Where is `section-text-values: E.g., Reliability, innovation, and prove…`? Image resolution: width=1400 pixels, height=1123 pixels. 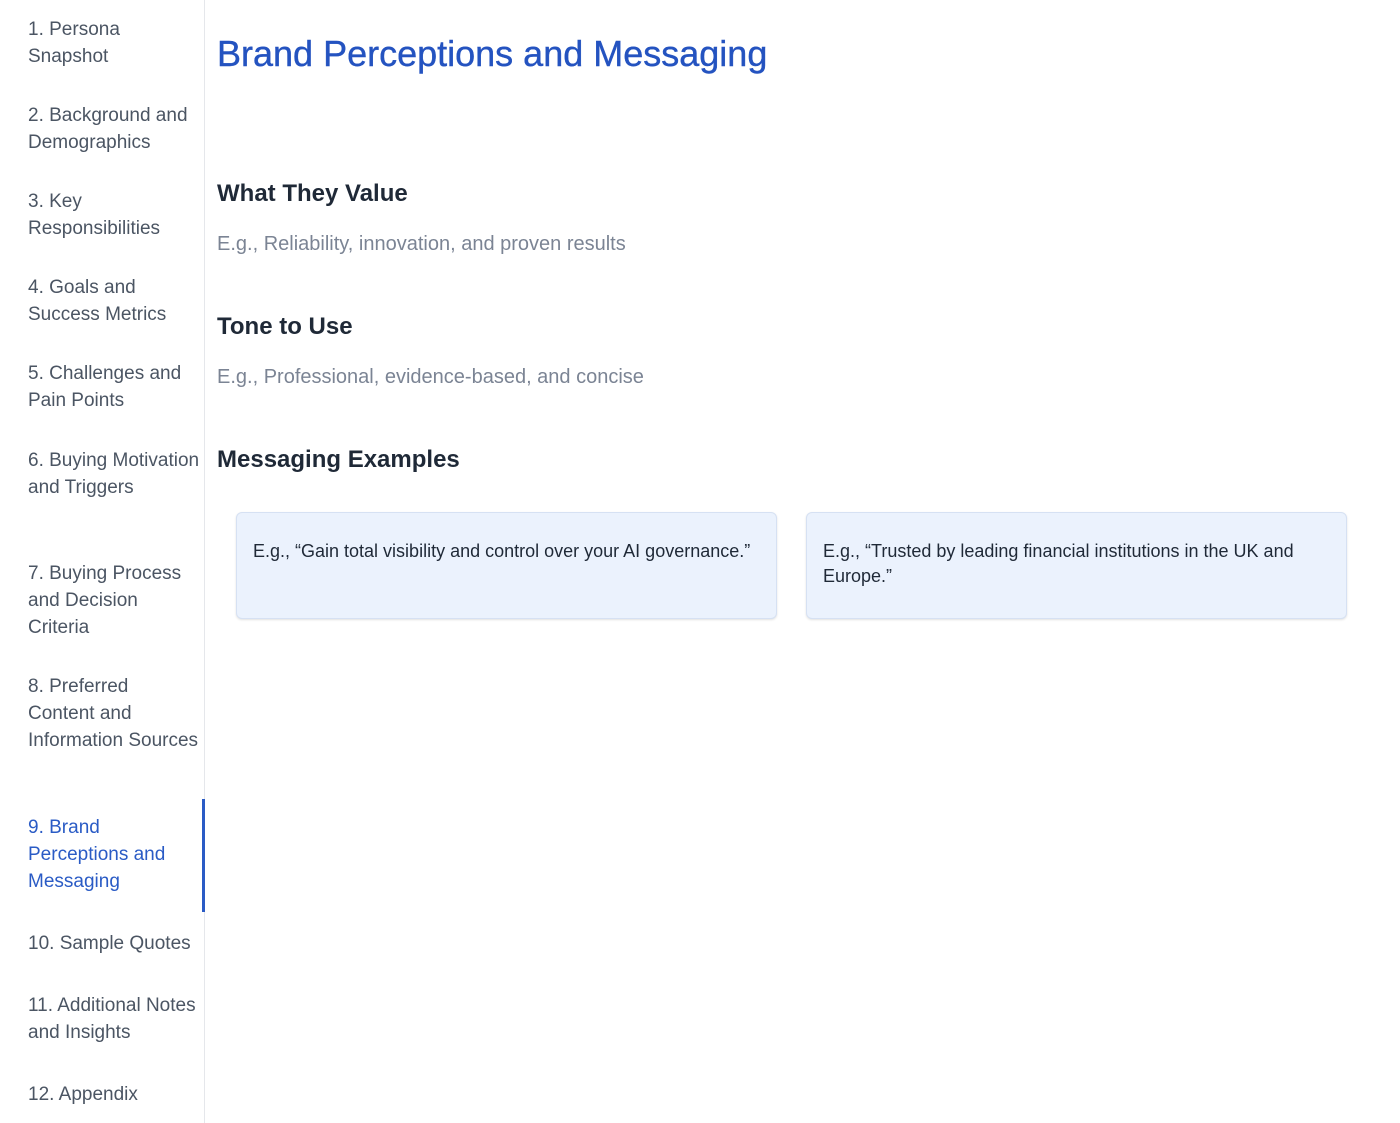
section-text-values: E.g., Reliability, innovation, and prove… is located at coordinates (421, 244).